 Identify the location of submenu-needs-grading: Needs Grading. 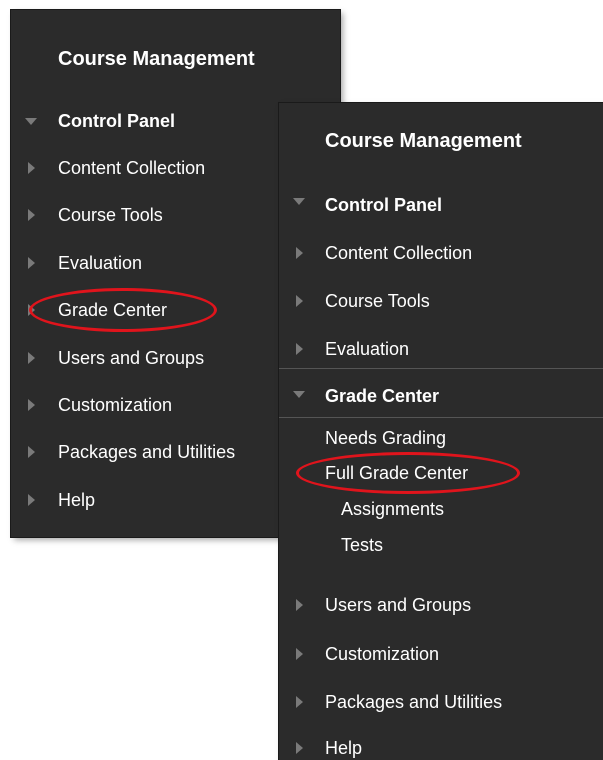
(385, 438).